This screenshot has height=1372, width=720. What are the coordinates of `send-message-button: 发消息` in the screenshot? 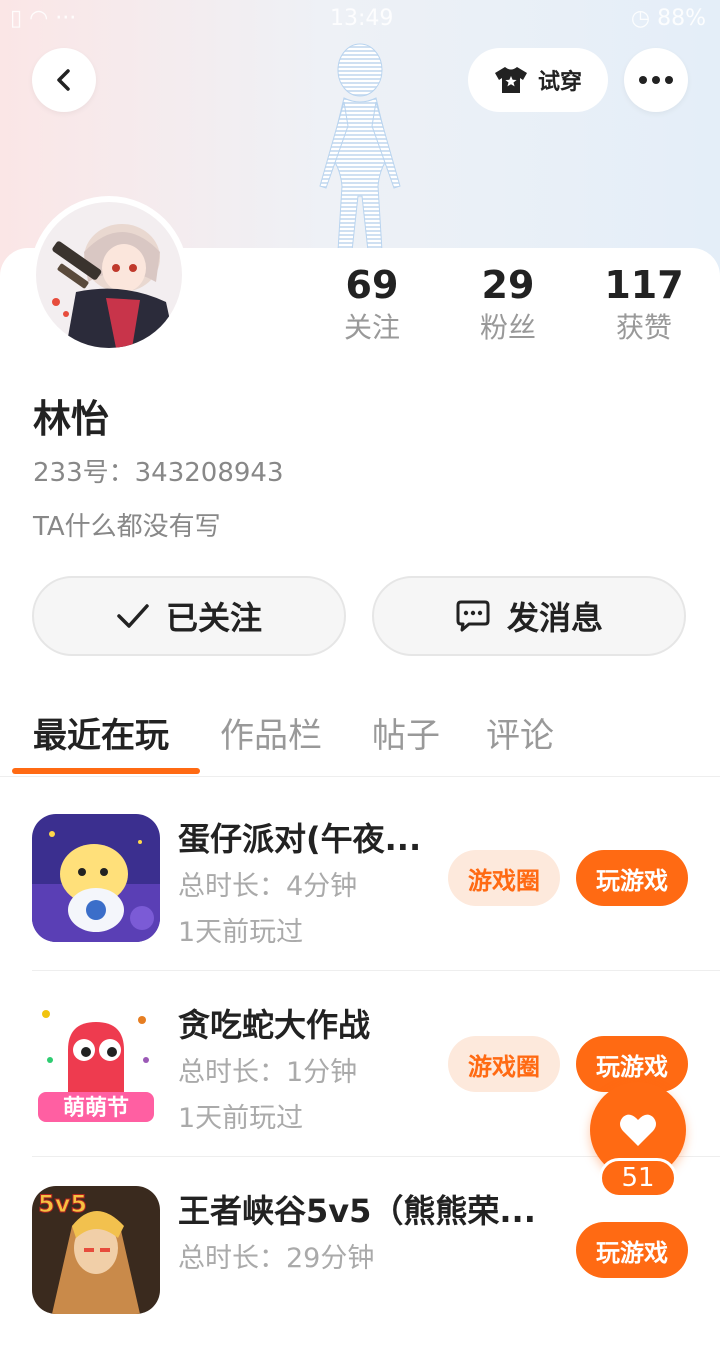 It's located at (529, 616).